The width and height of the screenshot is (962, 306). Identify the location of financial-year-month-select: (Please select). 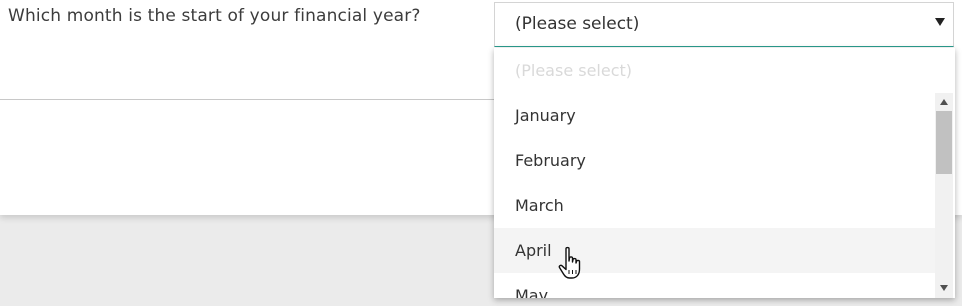
(724, 24).